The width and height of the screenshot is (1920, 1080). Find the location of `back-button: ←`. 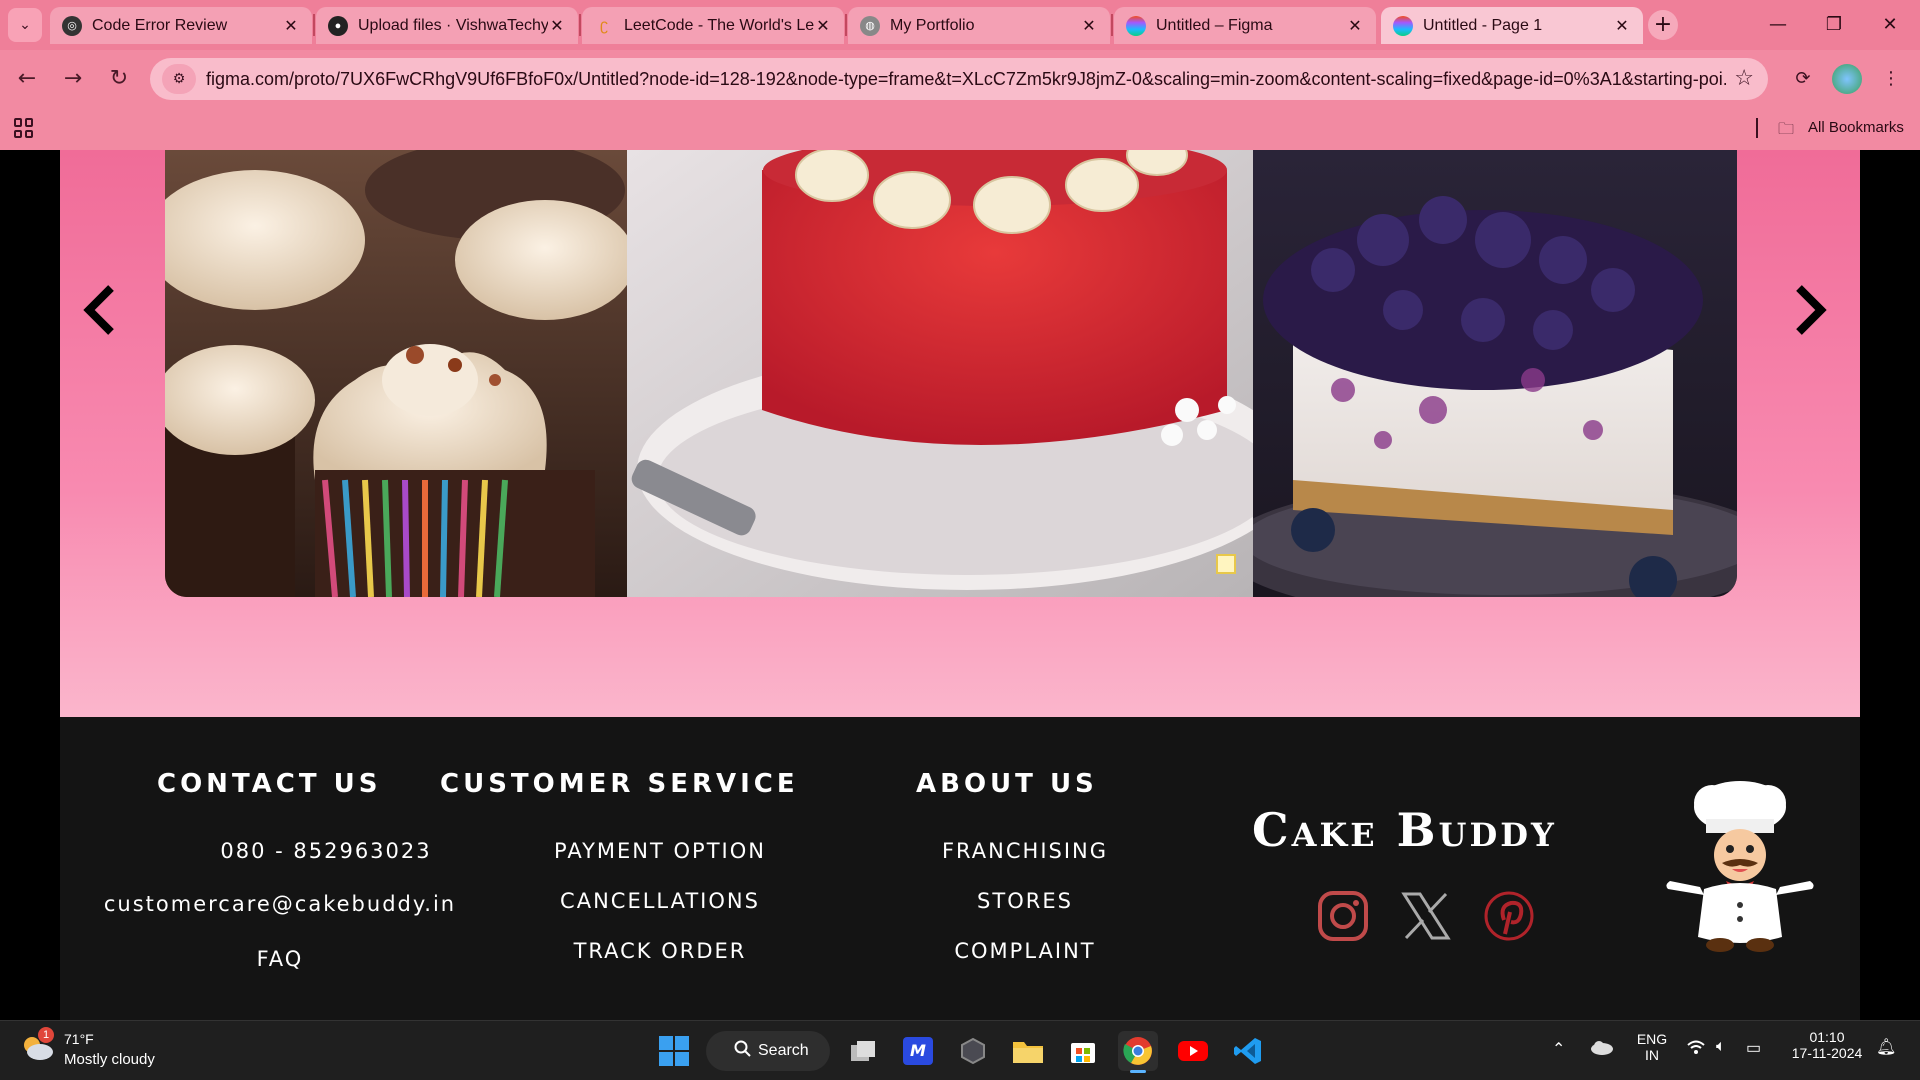

back-button: ← is located at coordinates (27, 79).